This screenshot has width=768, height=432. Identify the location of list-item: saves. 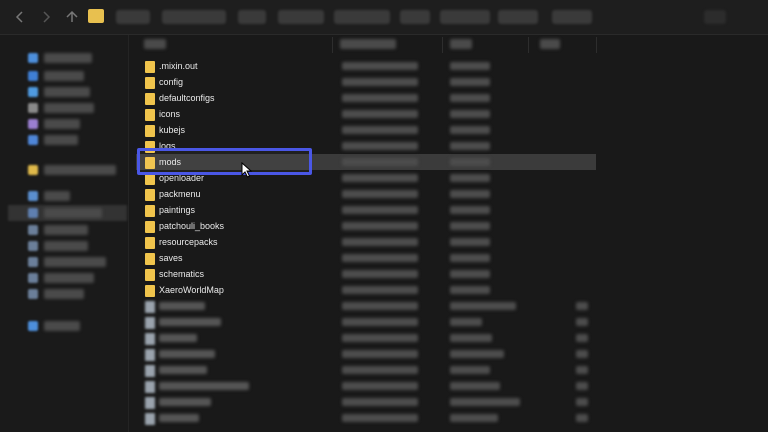
(366, 258).